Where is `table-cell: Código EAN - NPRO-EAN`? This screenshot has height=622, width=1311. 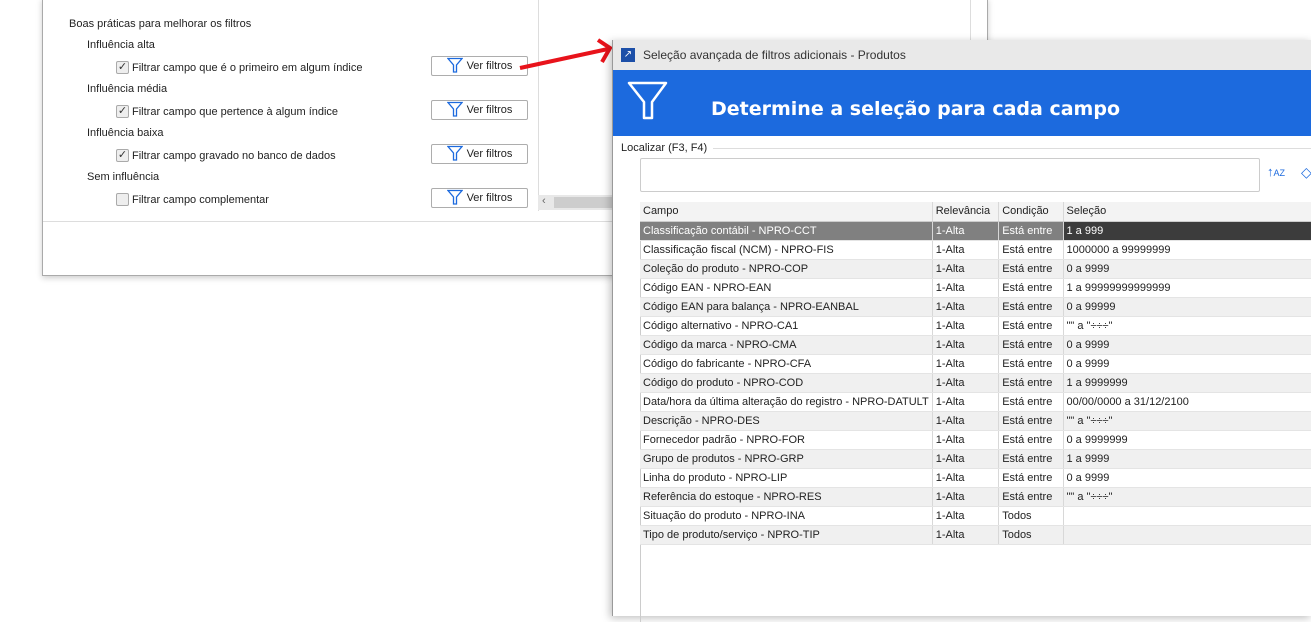
table-cell: Código EAN - NPRO-EAN is located at coordinates (786, 288).